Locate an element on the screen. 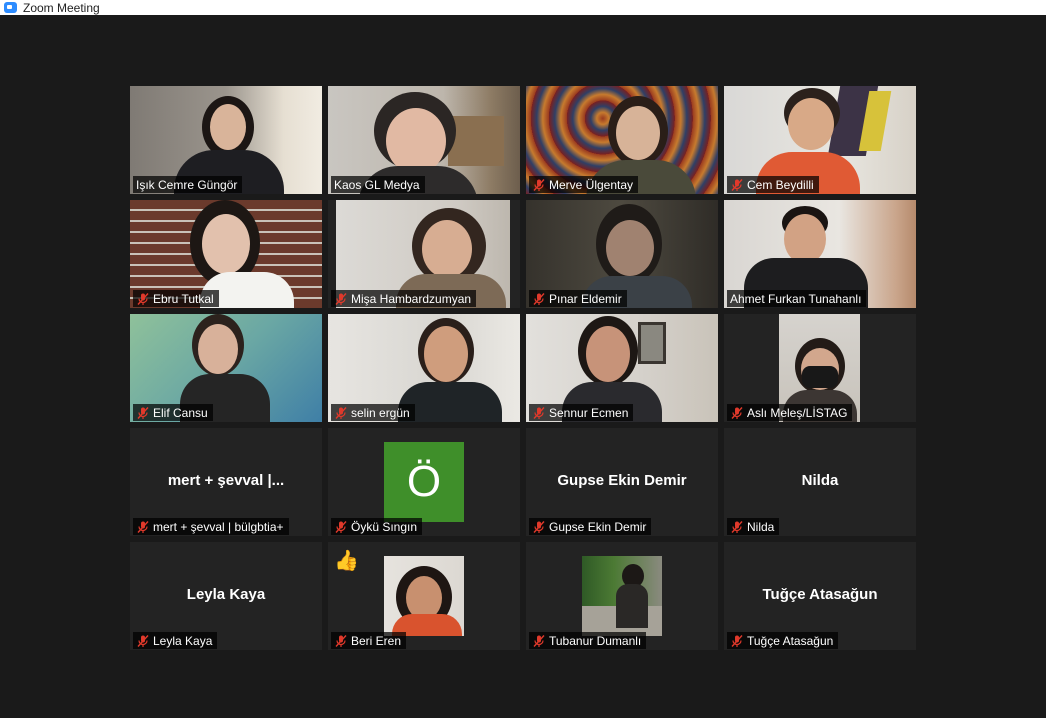 The image size is (1046, 718). participant-name: selin ergün is located at coordinates (380, 412).